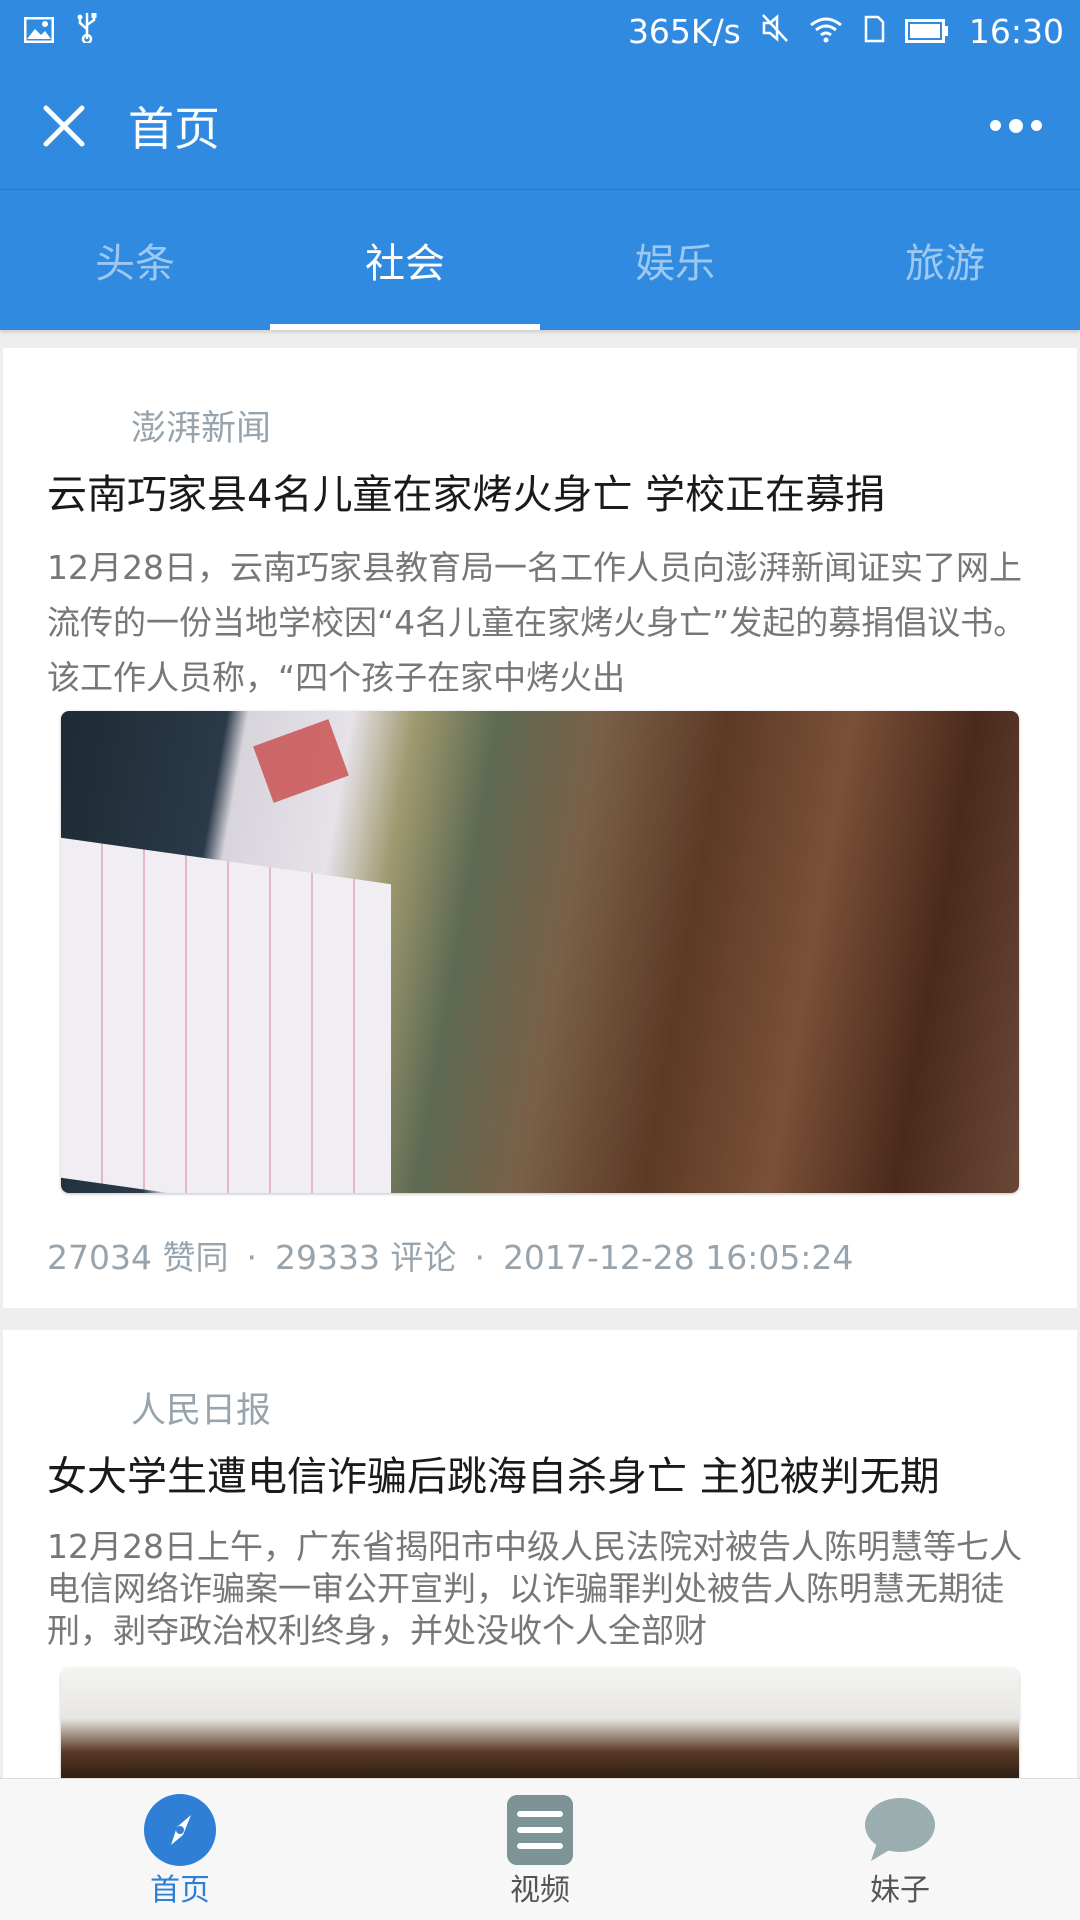 The image size is (1080, 1920). What do you see at coordinates (874, 31) in the screenshot?
I see `sim-icon` at bounding box center [874, 31].